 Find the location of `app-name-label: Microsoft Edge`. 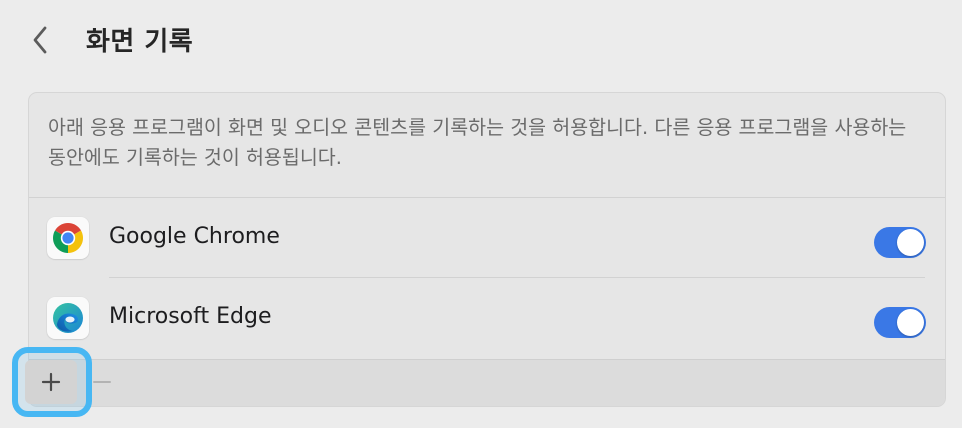

app-name-label: Microsoft Edge is located at coordinates (190, 316).